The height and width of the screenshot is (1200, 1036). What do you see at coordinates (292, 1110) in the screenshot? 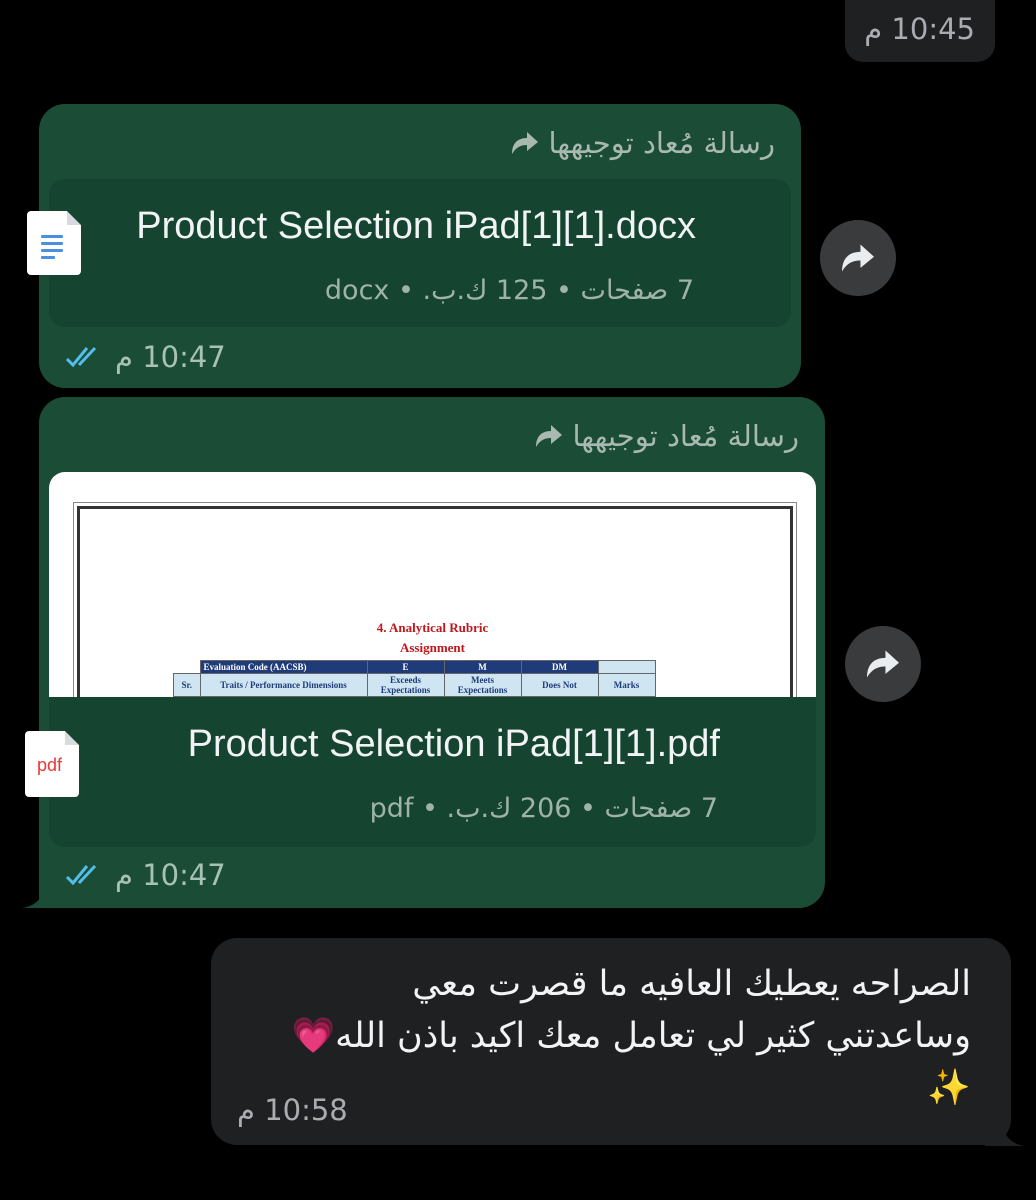
I see `message-time: 10:58 م` at bounding box center [292, 1110].